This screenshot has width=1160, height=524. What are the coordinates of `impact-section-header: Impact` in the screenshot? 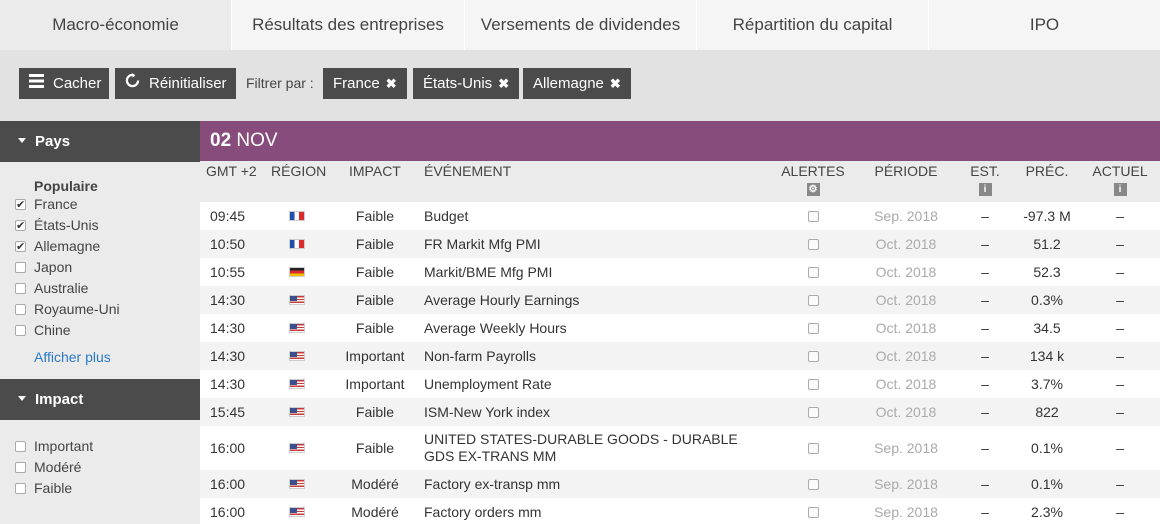 It's located at (100, 399).